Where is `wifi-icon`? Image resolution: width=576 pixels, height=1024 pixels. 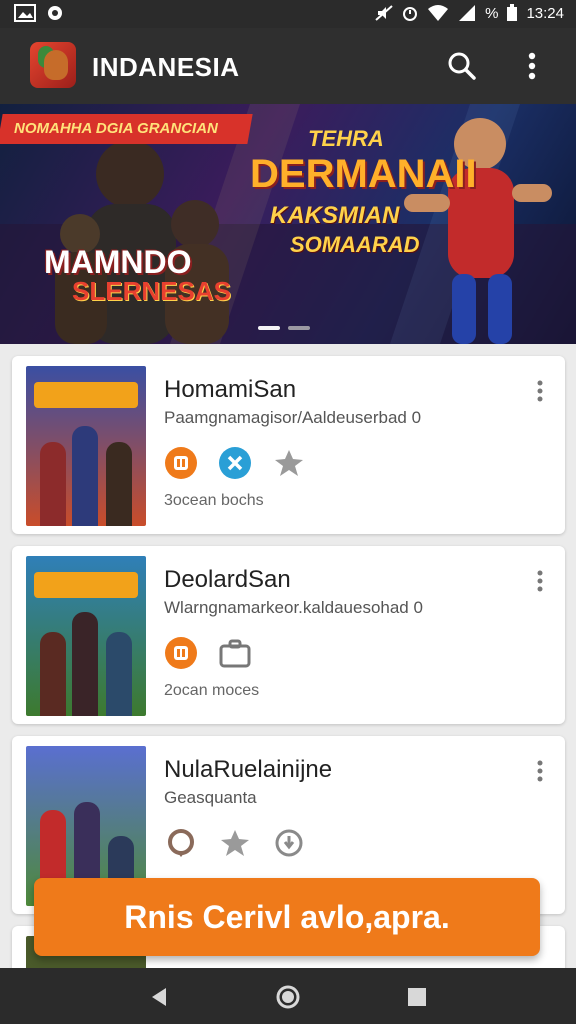
wifi-icon is located at coordinates (438, 13).